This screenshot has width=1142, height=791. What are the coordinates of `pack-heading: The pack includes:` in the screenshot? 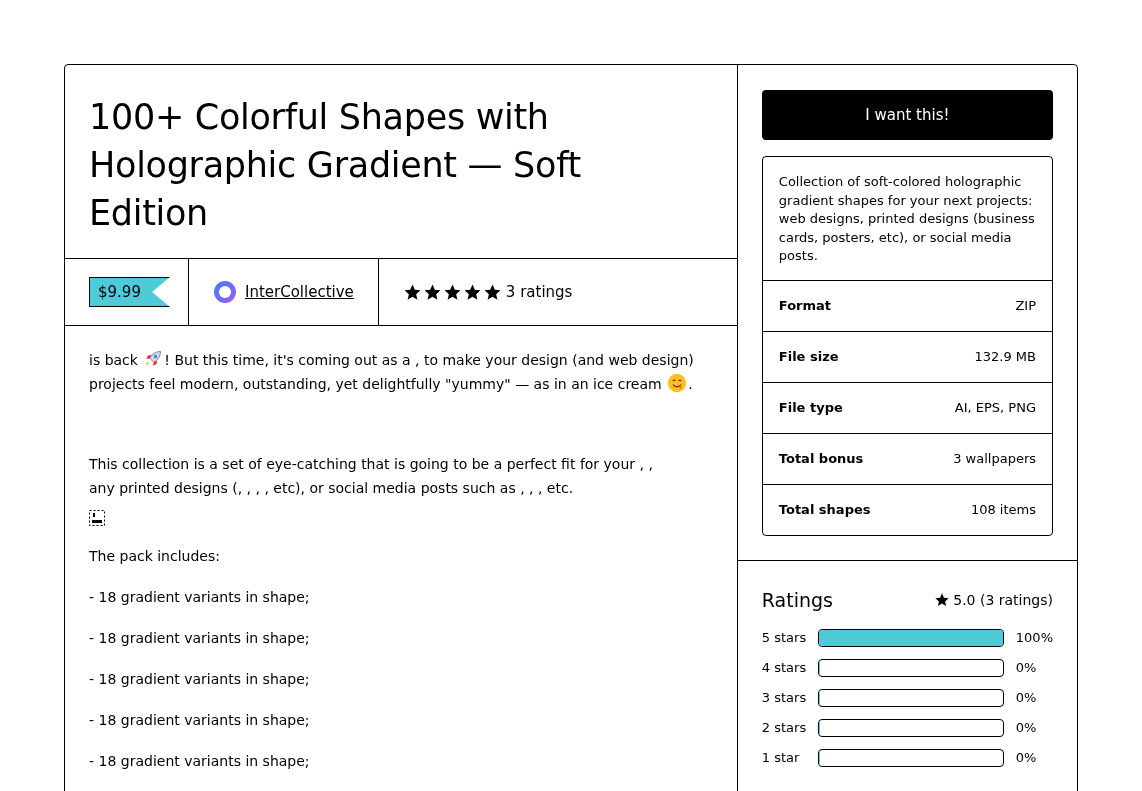 It's located at (155, 556).